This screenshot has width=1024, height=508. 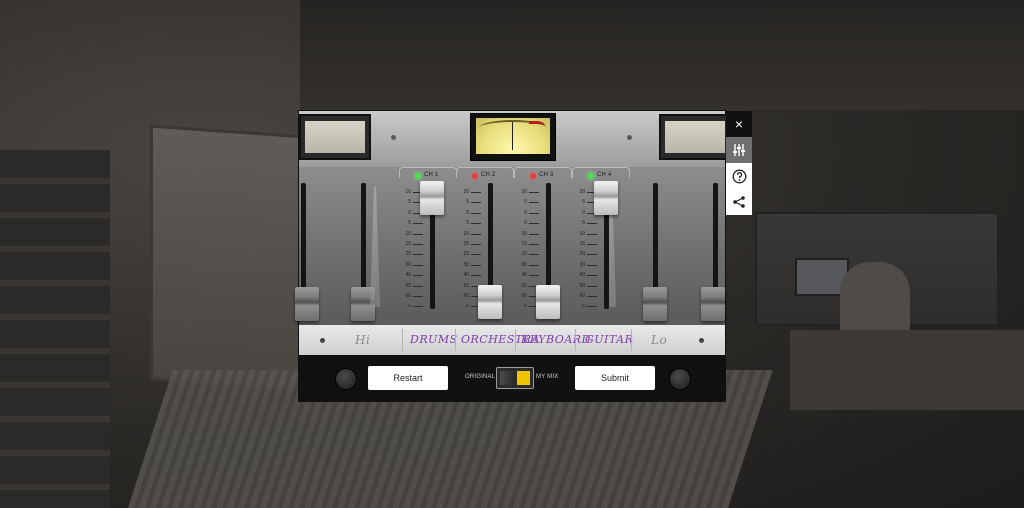 I want to click on mixer-tool-button, so click(x=739, y=150).